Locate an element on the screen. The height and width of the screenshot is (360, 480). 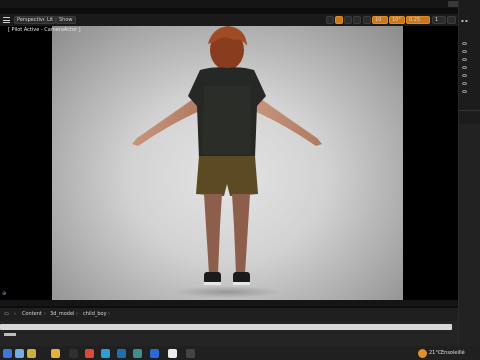
pilot-status-text: [ Pilot Active - CameraActor ] is located at coordinates (44, 30).